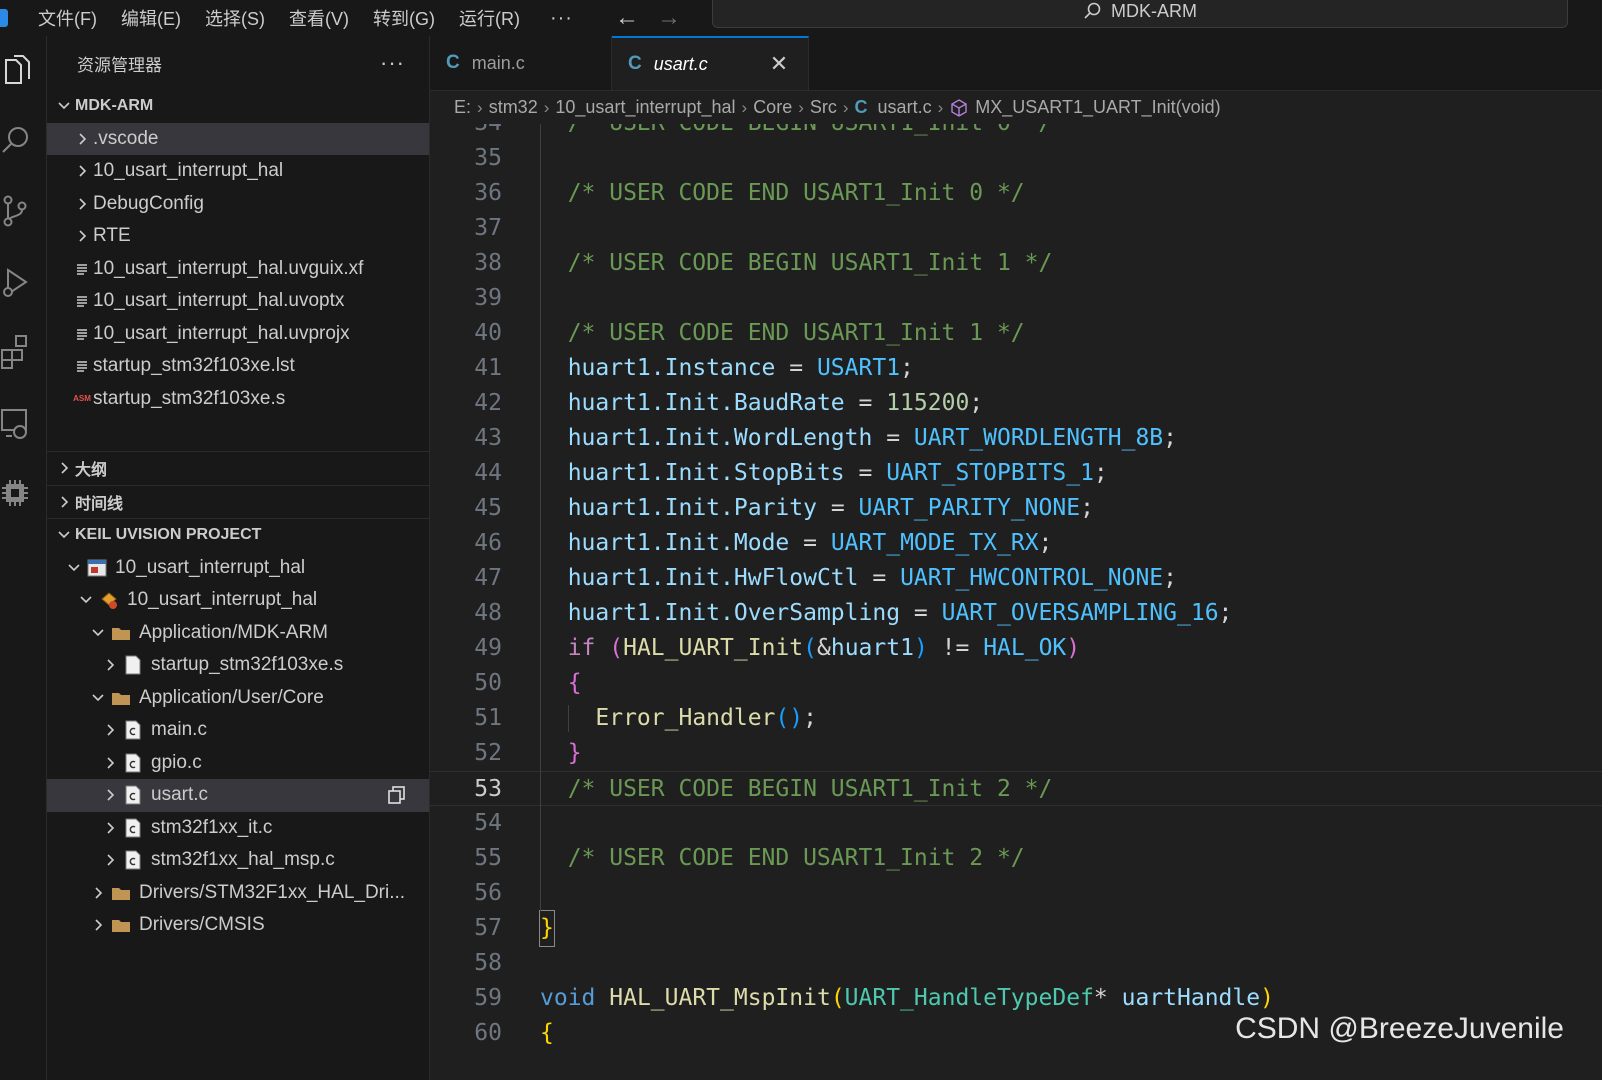  Describe the element at coordinates (238, 763) in the screenshot. I see `keil-file-item: gpio.c` at that location.